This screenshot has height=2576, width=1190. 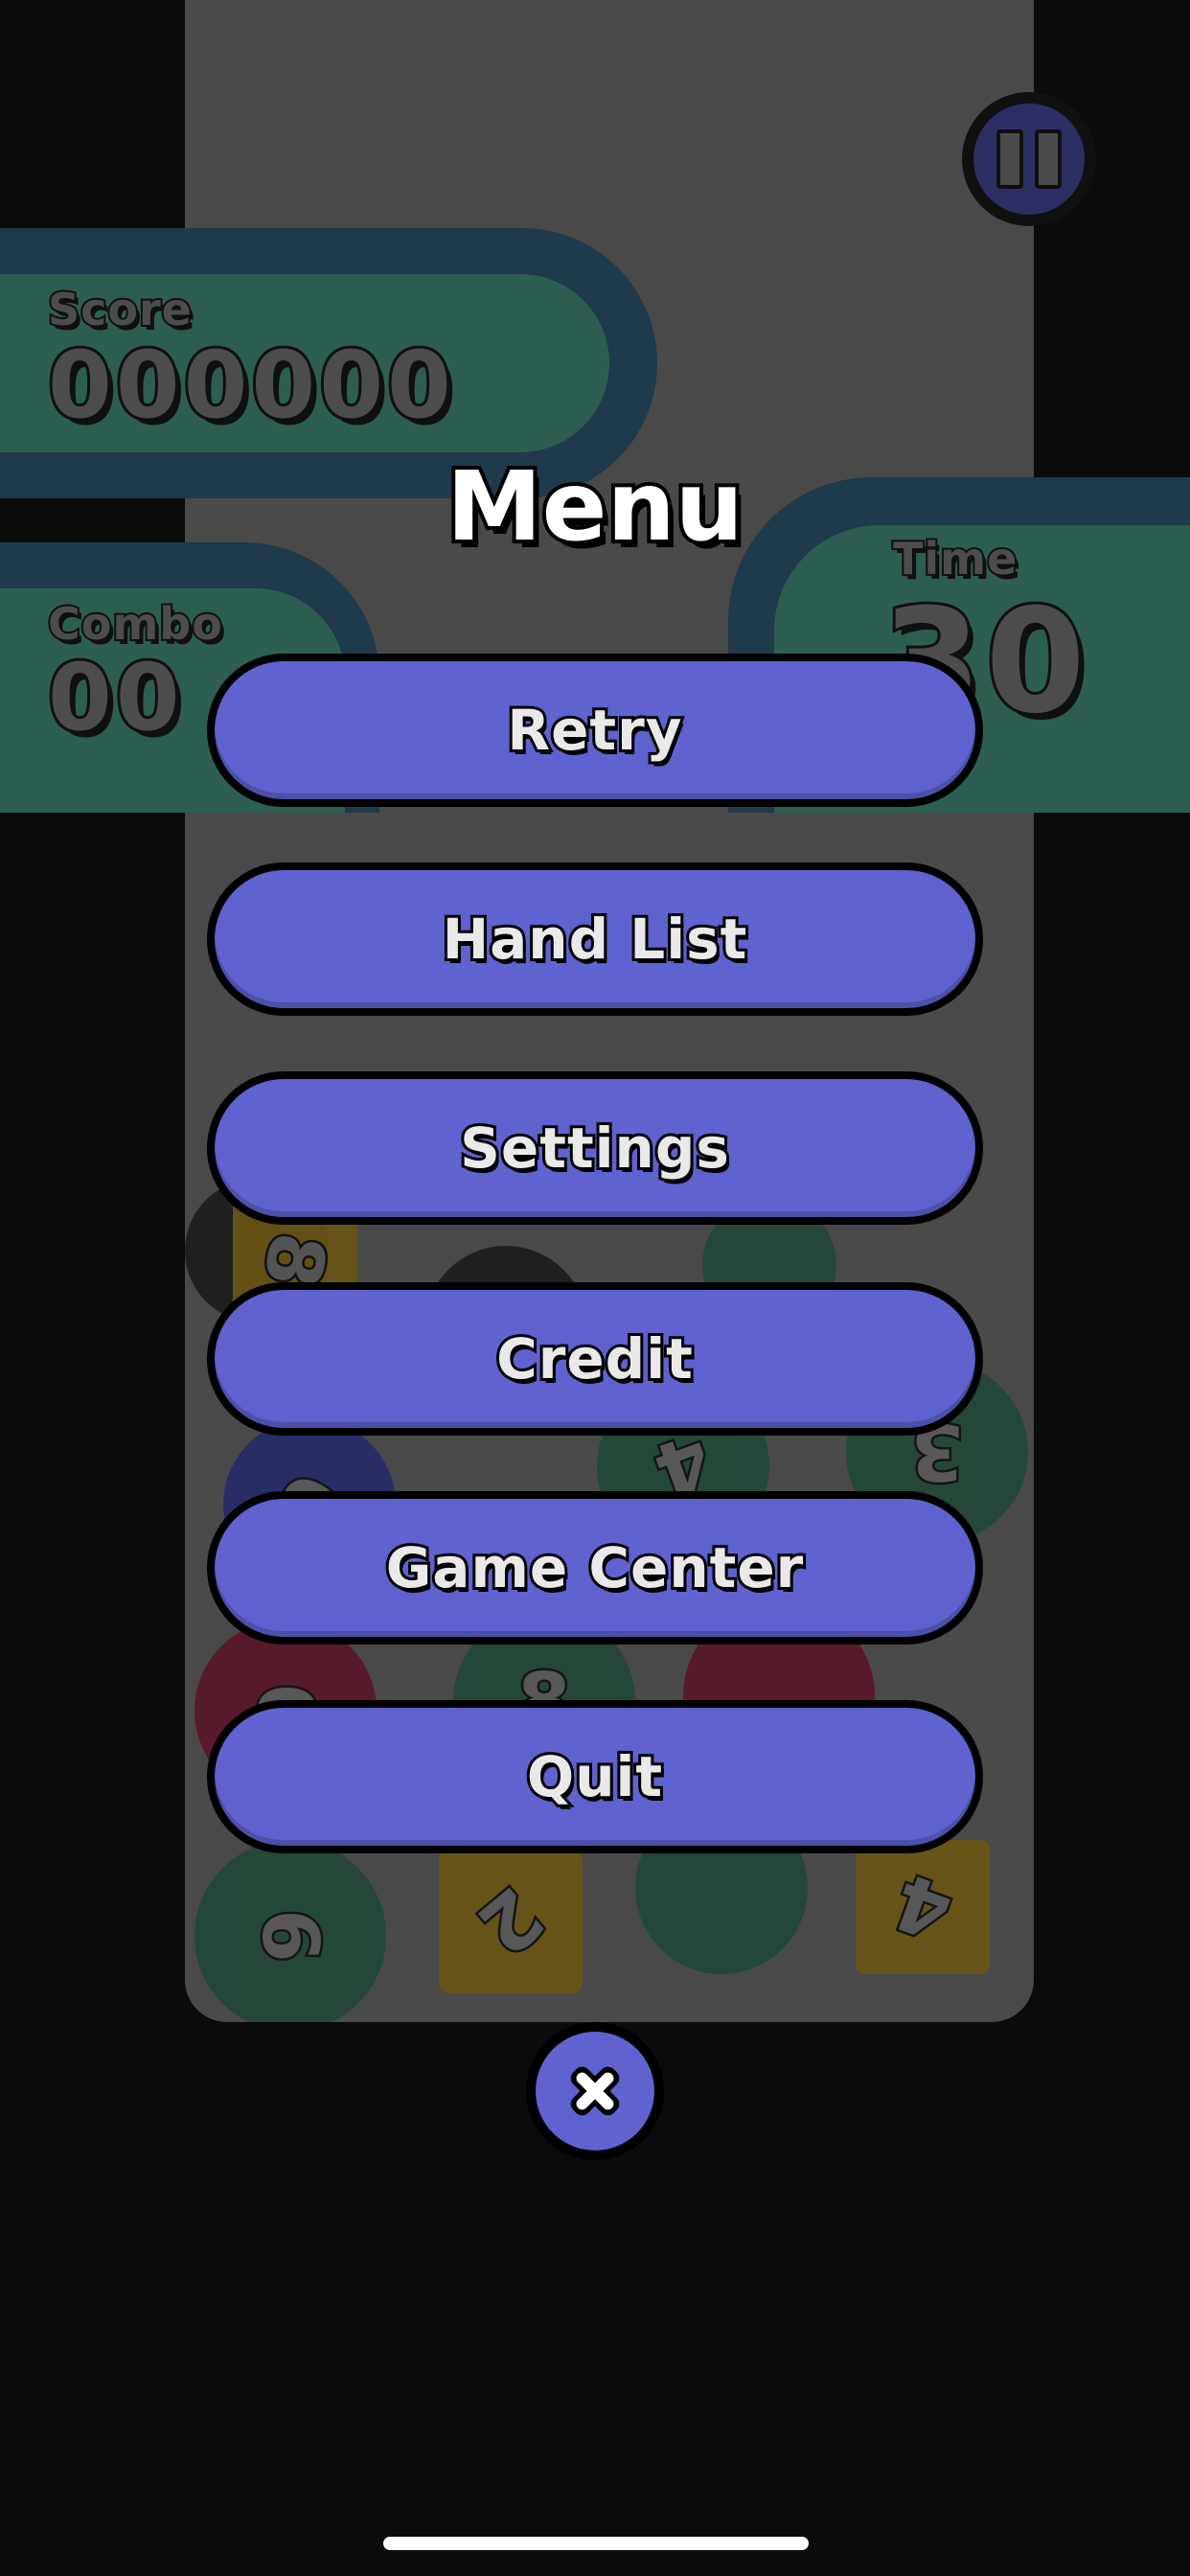 I want to click on settings-label: Settings, so click(x=594, y=1148).